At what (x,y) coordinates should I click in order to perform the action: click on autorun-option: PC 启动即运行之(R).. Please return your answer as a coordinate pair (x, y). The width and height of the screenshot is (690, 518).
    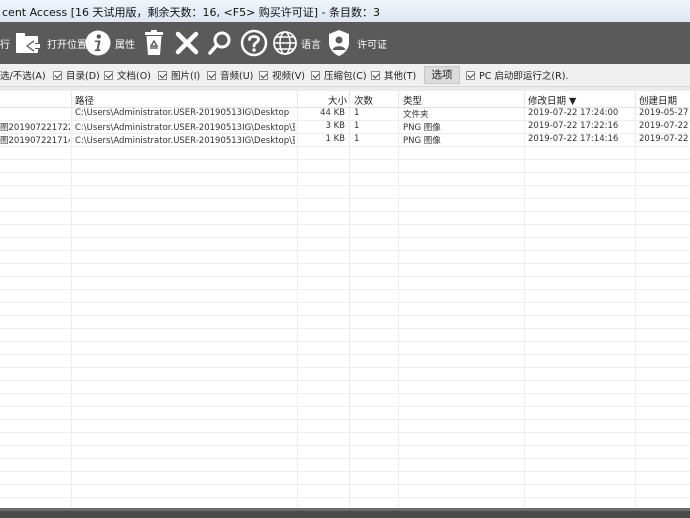
    Looking at the image, I should click on (517, 75).